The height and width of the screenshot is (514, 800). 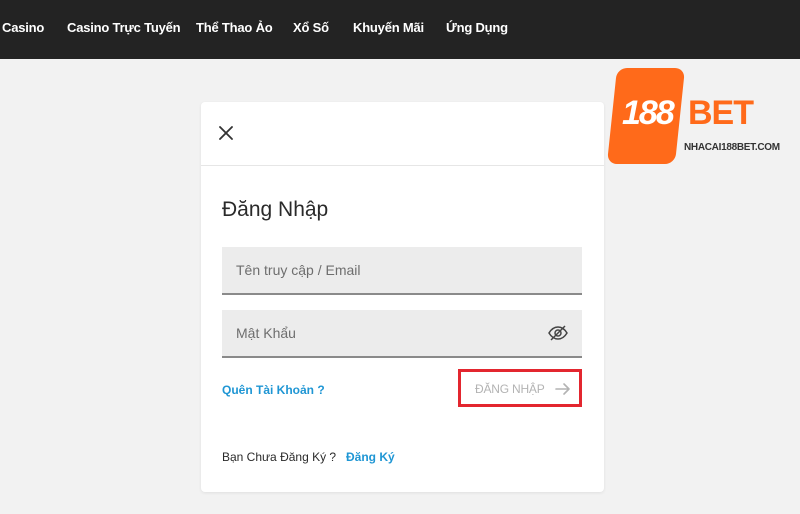 I want to click on logo-word: BET, so click(x=721, y=113).